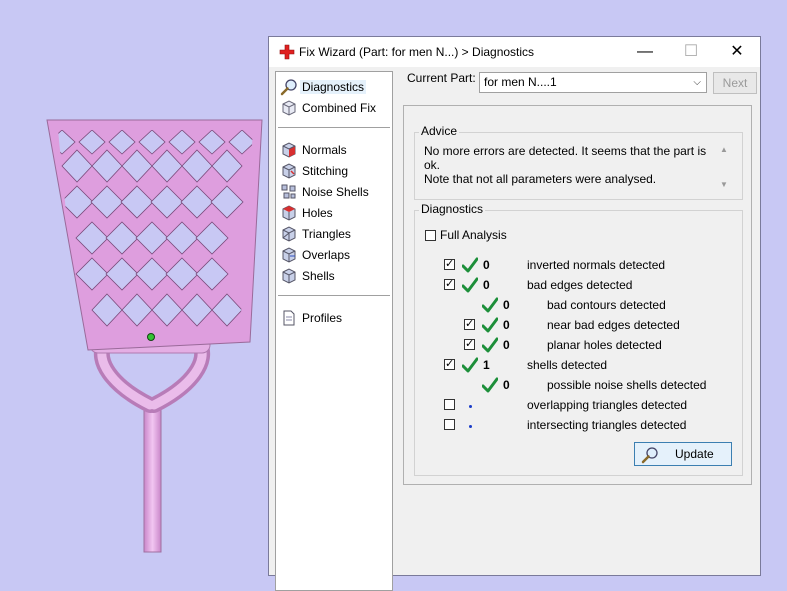  Describe the element at coordinates (580, 285) in the screenshot. I see `row-label: bad edges detected` at that location.